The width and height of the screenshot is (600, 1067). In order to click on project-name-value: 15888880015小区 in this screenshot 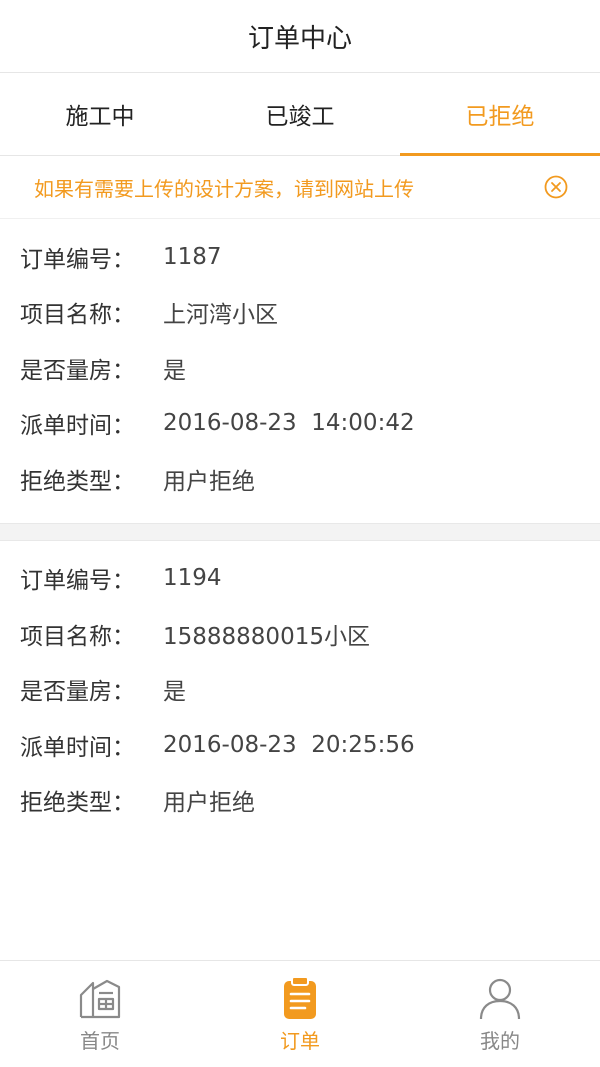, I will do `click(266, 636)`.